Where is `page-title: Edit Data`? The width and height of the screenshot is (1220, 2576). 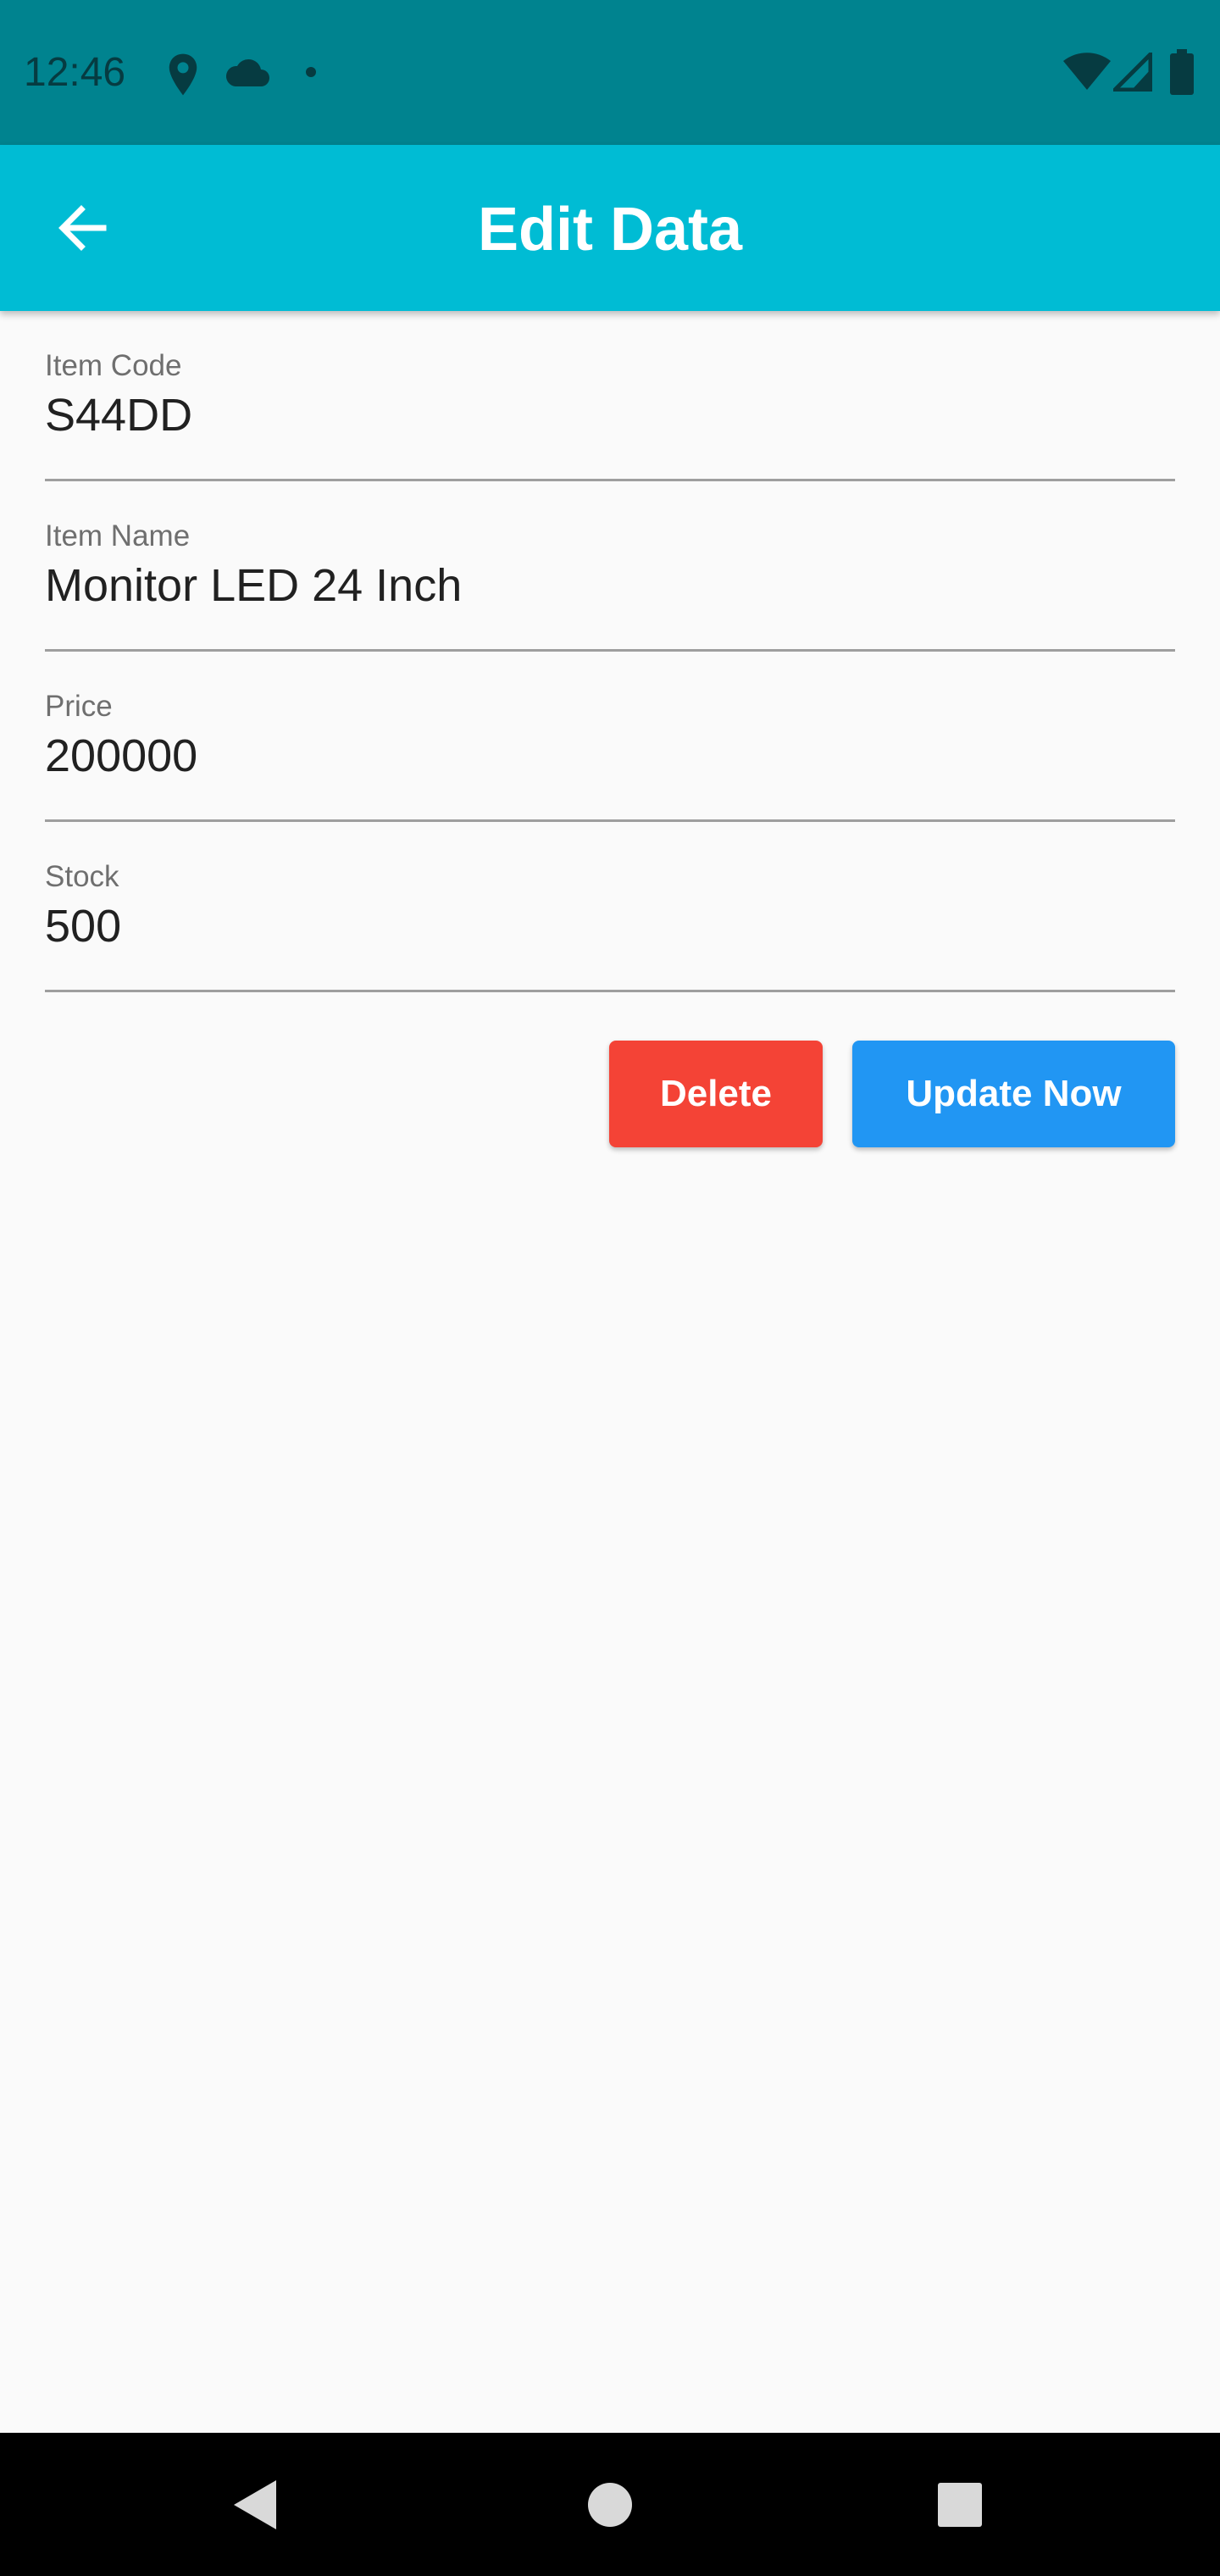 page-title: Edit Data is located at coordinates (610, 230).